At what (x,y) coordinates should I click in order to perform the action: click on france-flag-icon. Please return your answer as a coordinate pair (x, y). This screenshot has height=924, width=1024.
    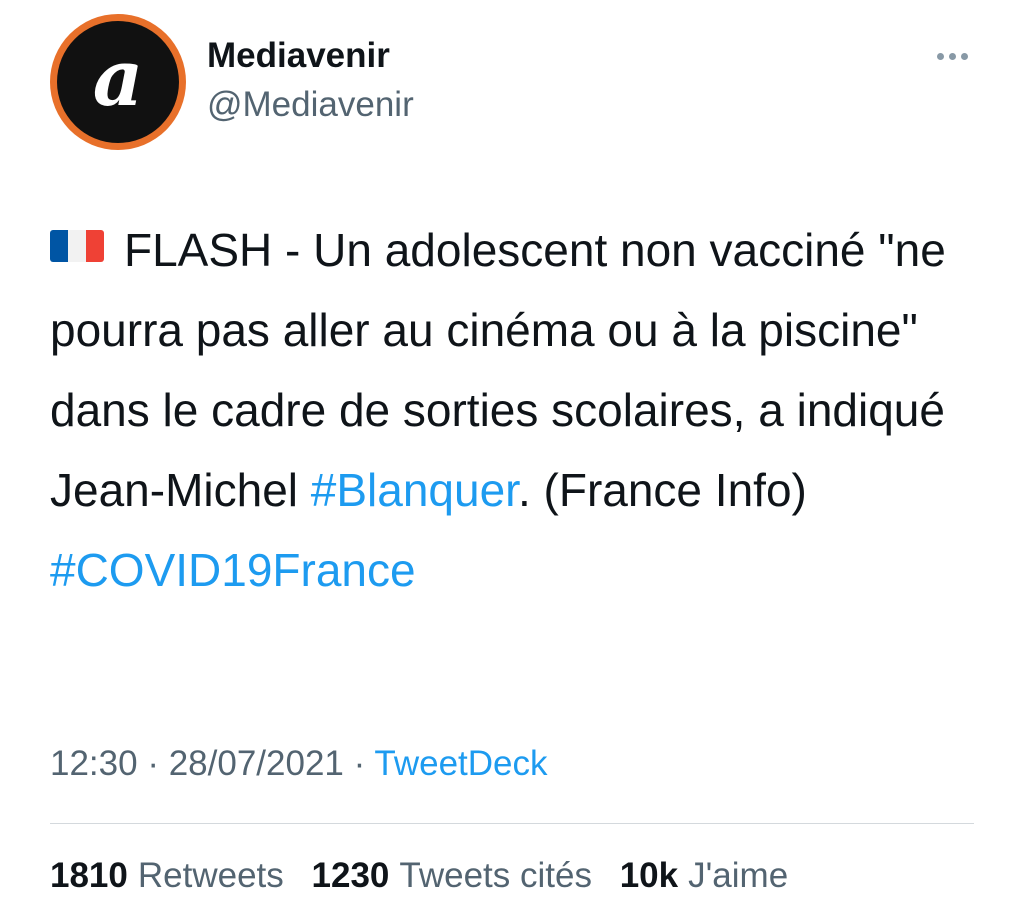
    Looking at the image, I should click on (77, 246).